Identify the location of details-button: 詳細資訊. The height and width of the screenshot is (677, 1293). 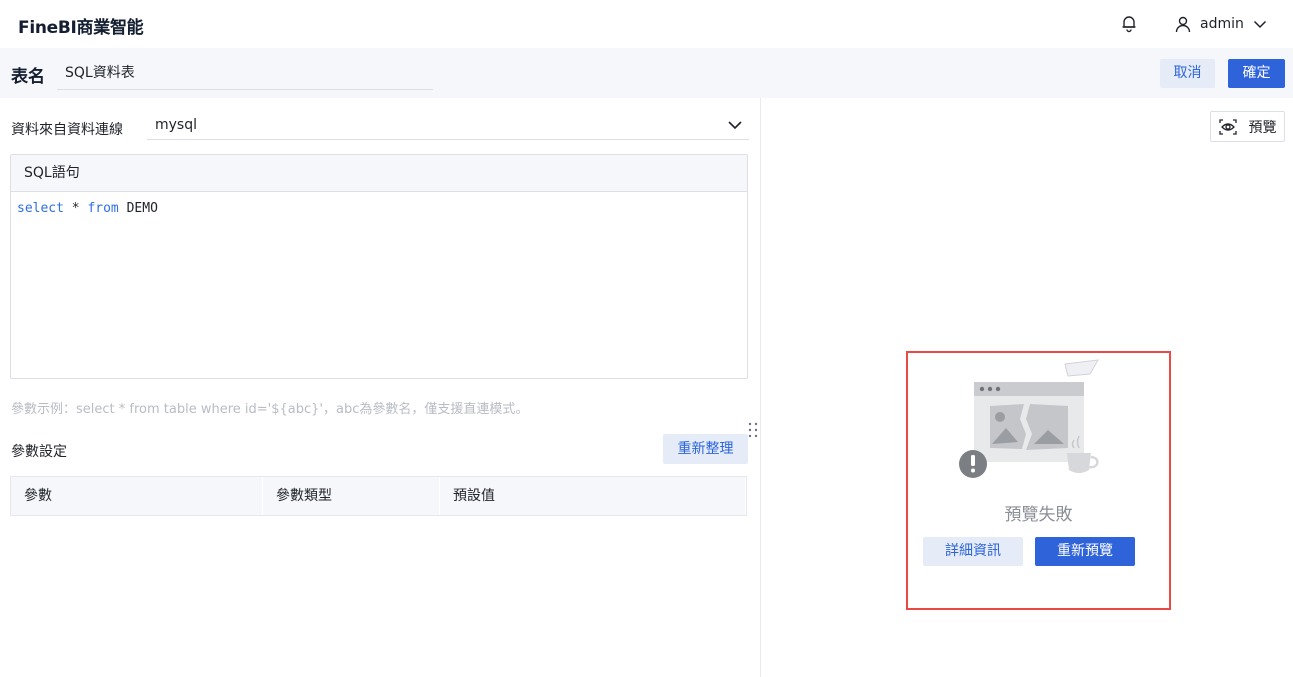
(973, 551).